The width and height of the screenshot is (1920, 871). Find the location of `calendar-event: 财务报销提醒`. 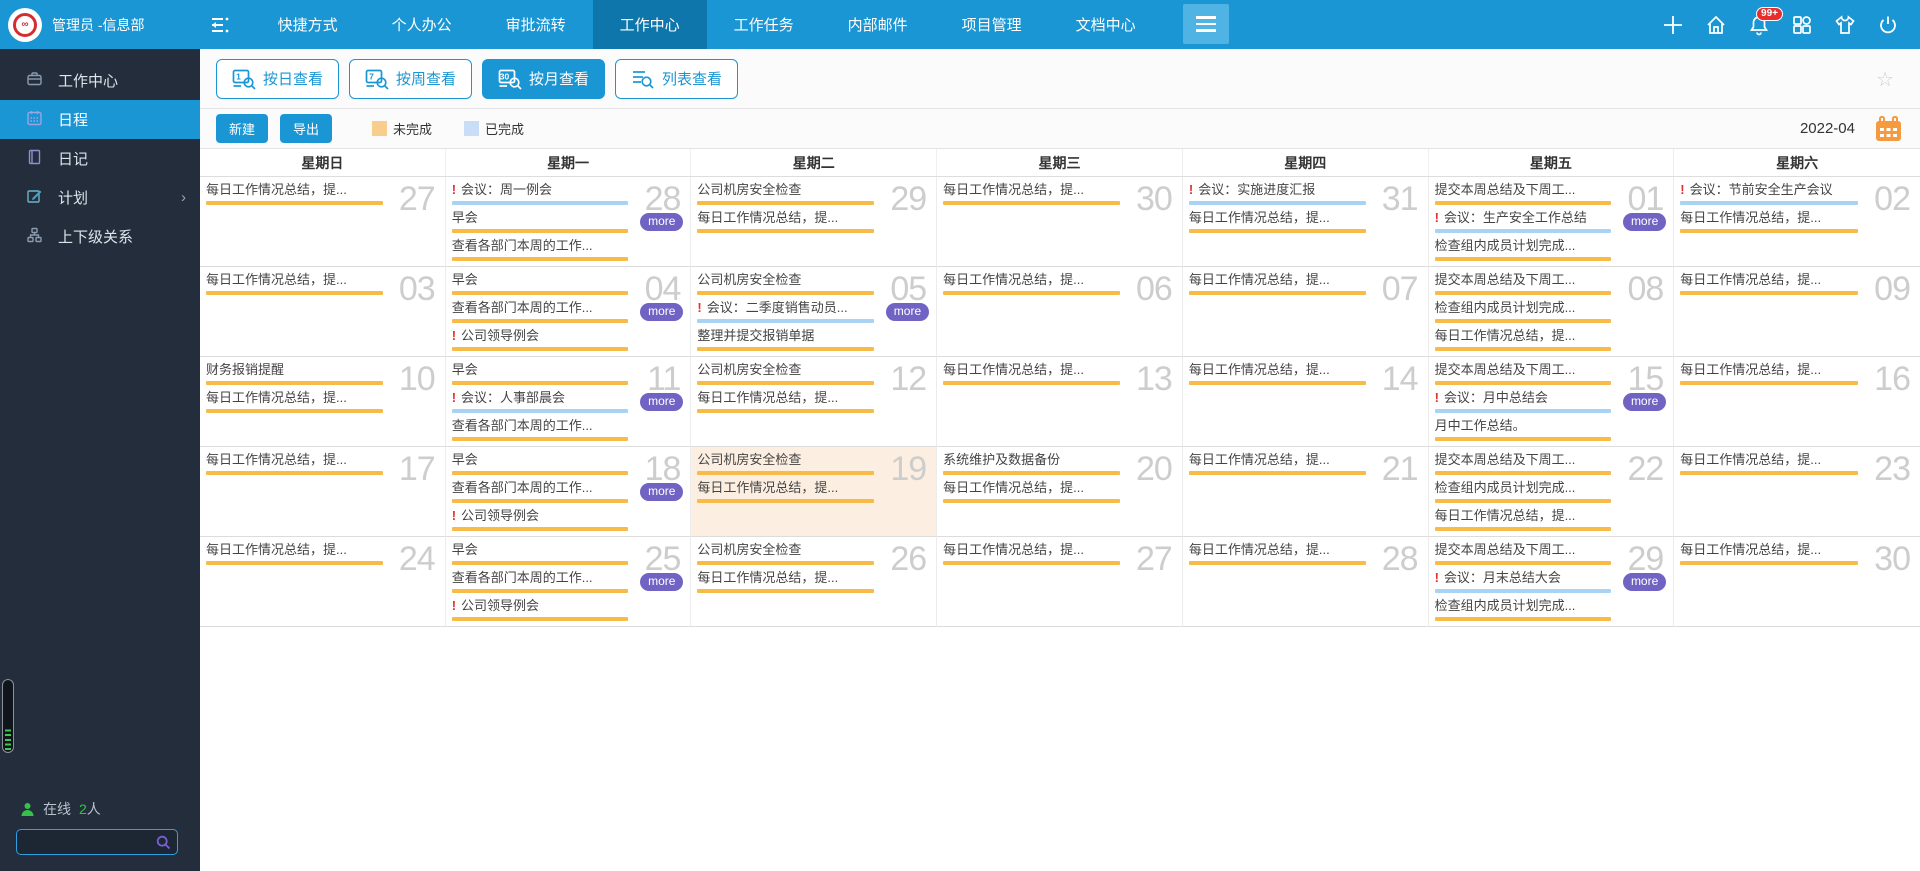

calendar-event: 财务报销提醒 is located at coordinates (294, 373).